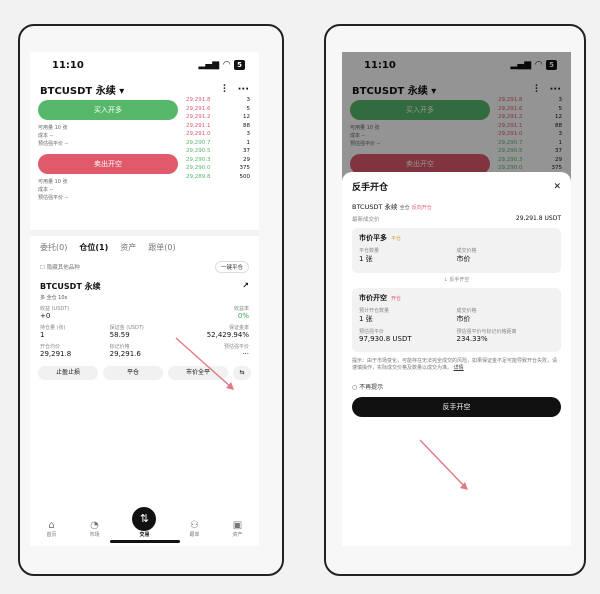 The width and height of the screenshot is (600, 594). What do you see at coordinates (443, 464) in the screenshot?
I see `arrow-right` at bounding box center [443, 464].